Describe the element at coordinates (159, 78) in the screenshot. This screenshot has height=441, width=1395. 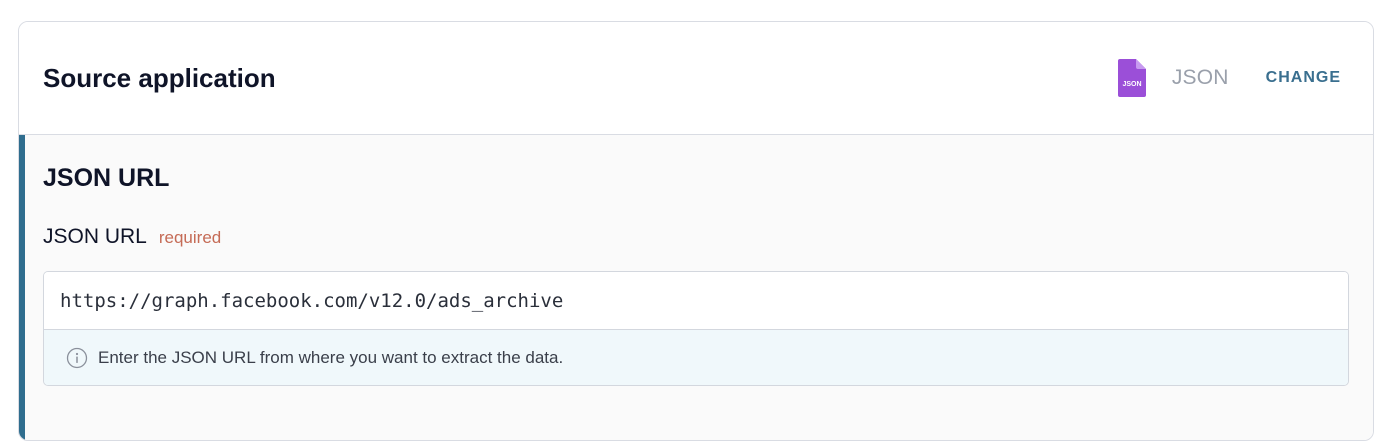
I see `card-title: Source application` at that location.